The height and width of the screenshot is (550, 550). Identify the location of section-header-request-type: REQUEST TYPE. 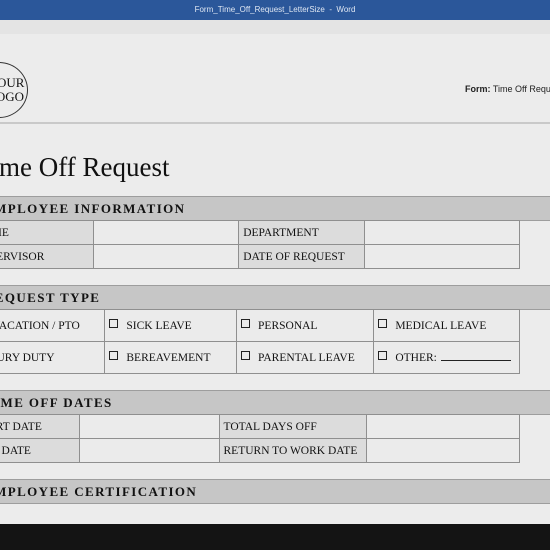
(275, 297).